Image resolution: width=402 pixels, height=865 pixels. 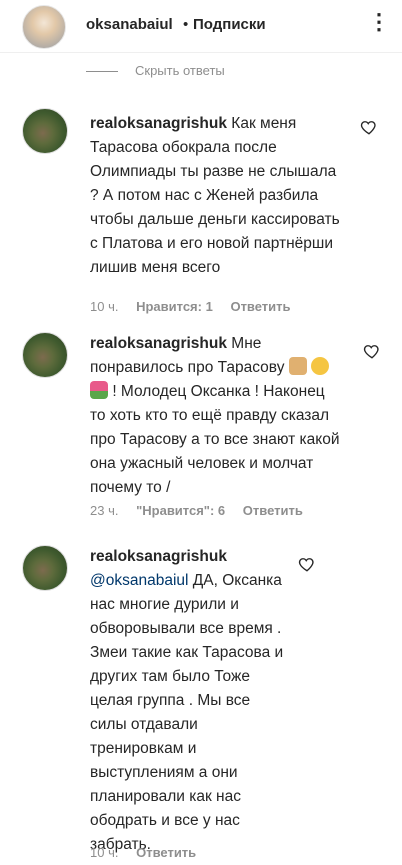 What do you see at coordinates (379, 22) in the screenshot?
I see `more-options-icon: ⋮` at bounding box center [379, 22].